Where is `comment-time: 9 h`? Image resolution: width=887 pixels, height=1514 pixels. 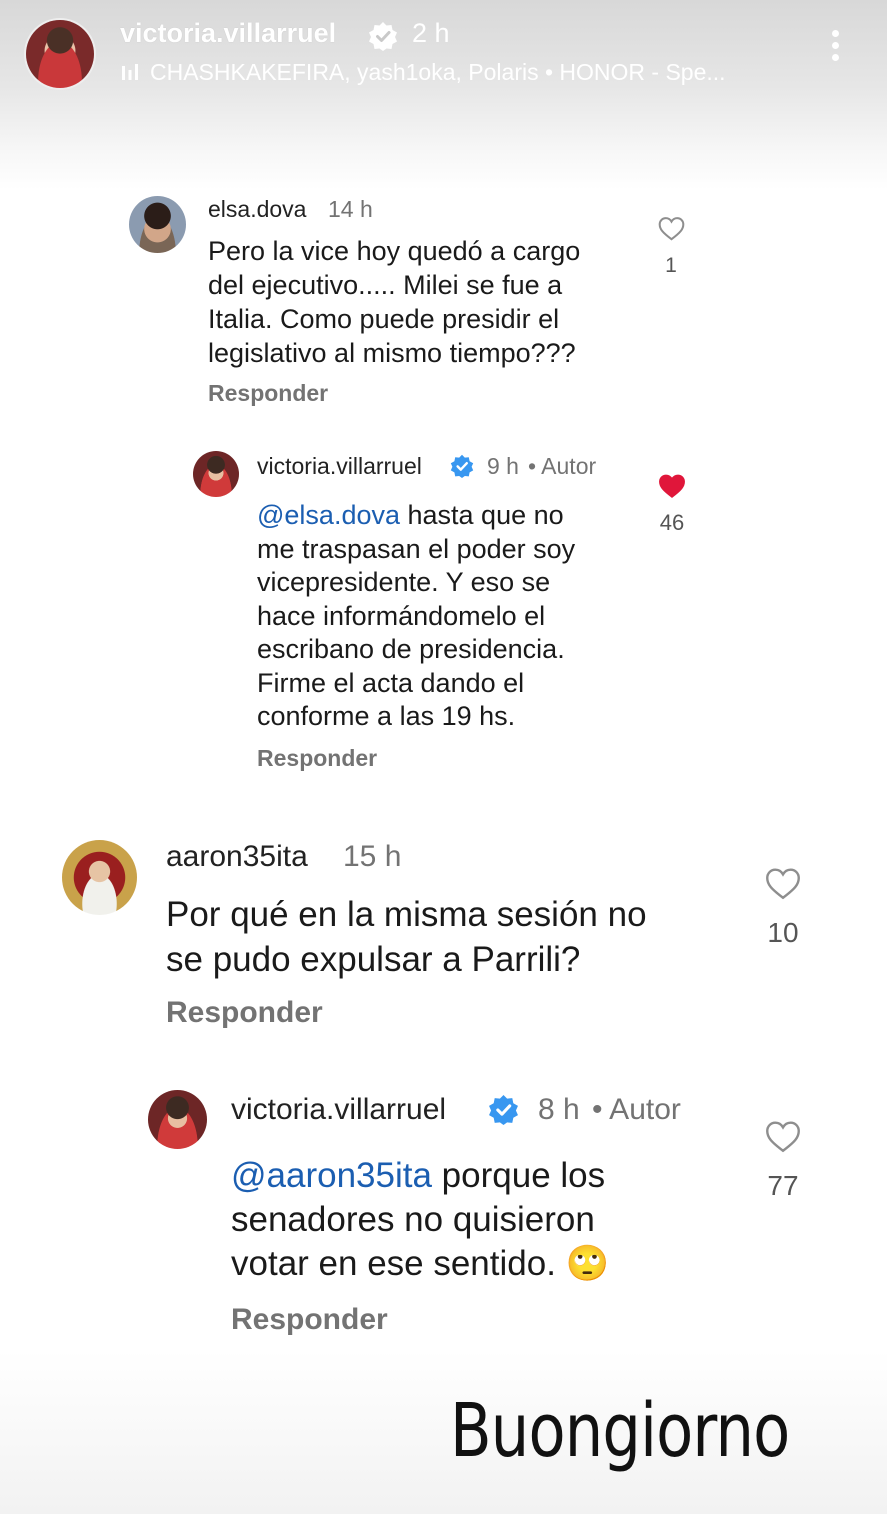
comment-time: 9 h is located at coordinates (503, 466).